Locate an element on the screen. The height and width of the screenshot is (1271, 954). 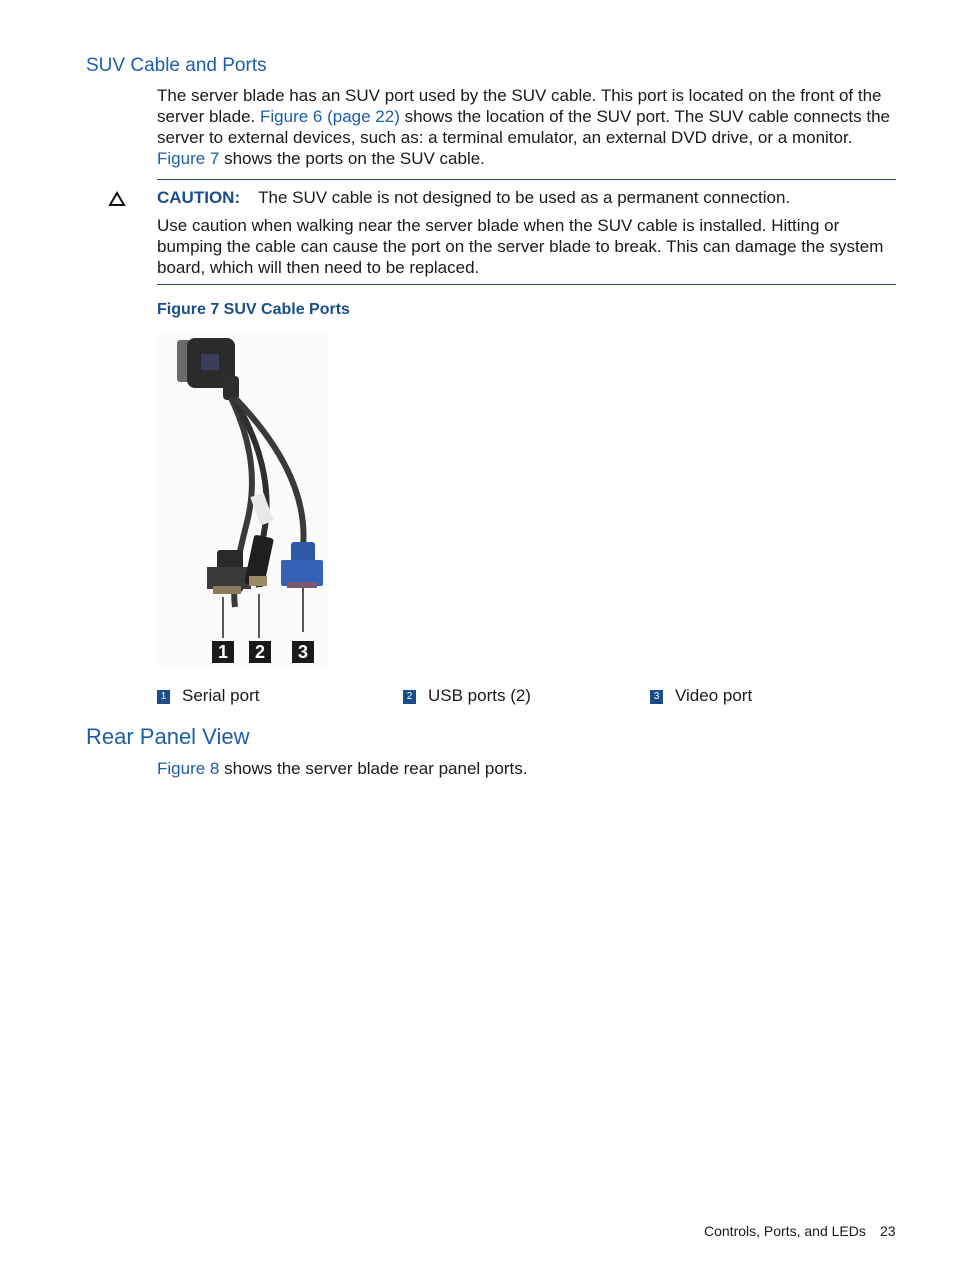
callout-1: 1 is located at coordinates (223, 652).